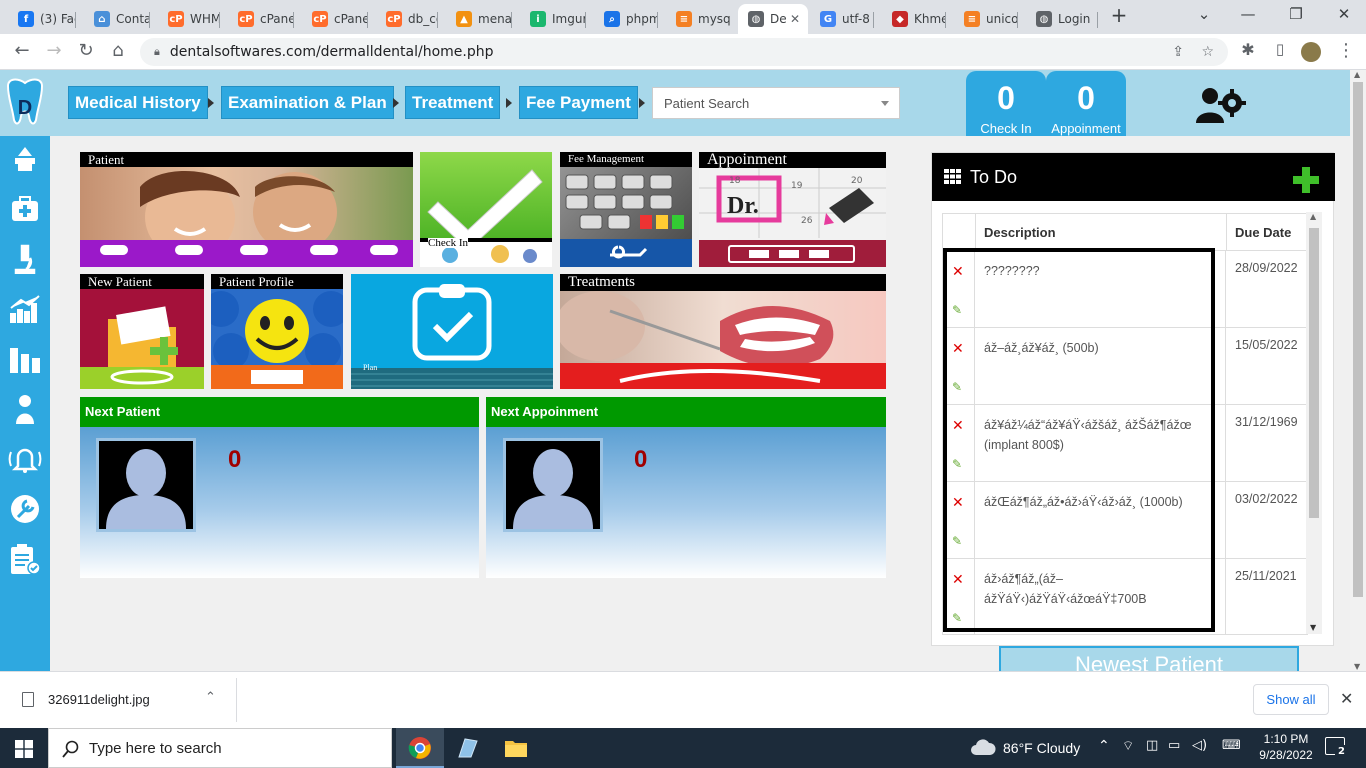  I want to click on clipboard-check-icon, so click(25, 559).